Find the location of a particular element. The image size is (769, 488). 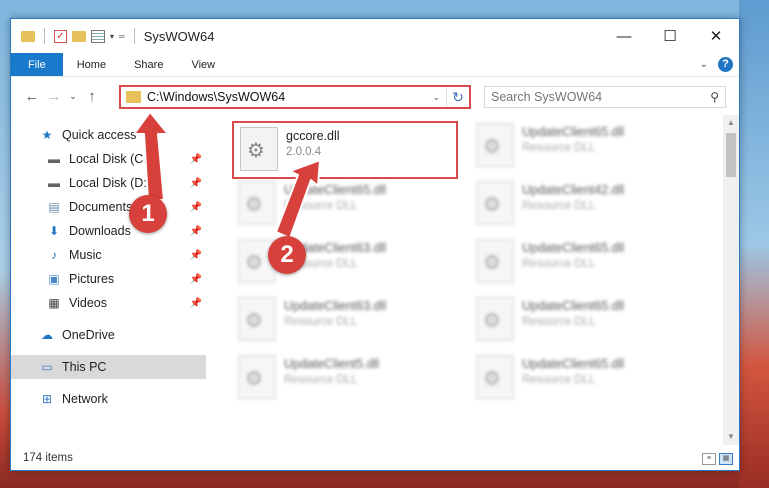

search-icon: ⚲ is located at coordinates (714, 97).